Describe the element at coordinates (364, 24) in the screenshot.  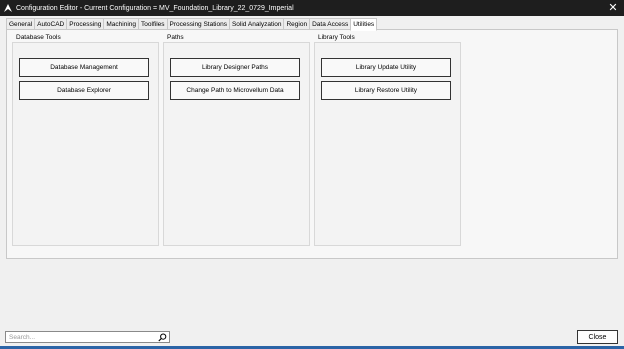
I see `tab-utilities: Utilities` at that location.